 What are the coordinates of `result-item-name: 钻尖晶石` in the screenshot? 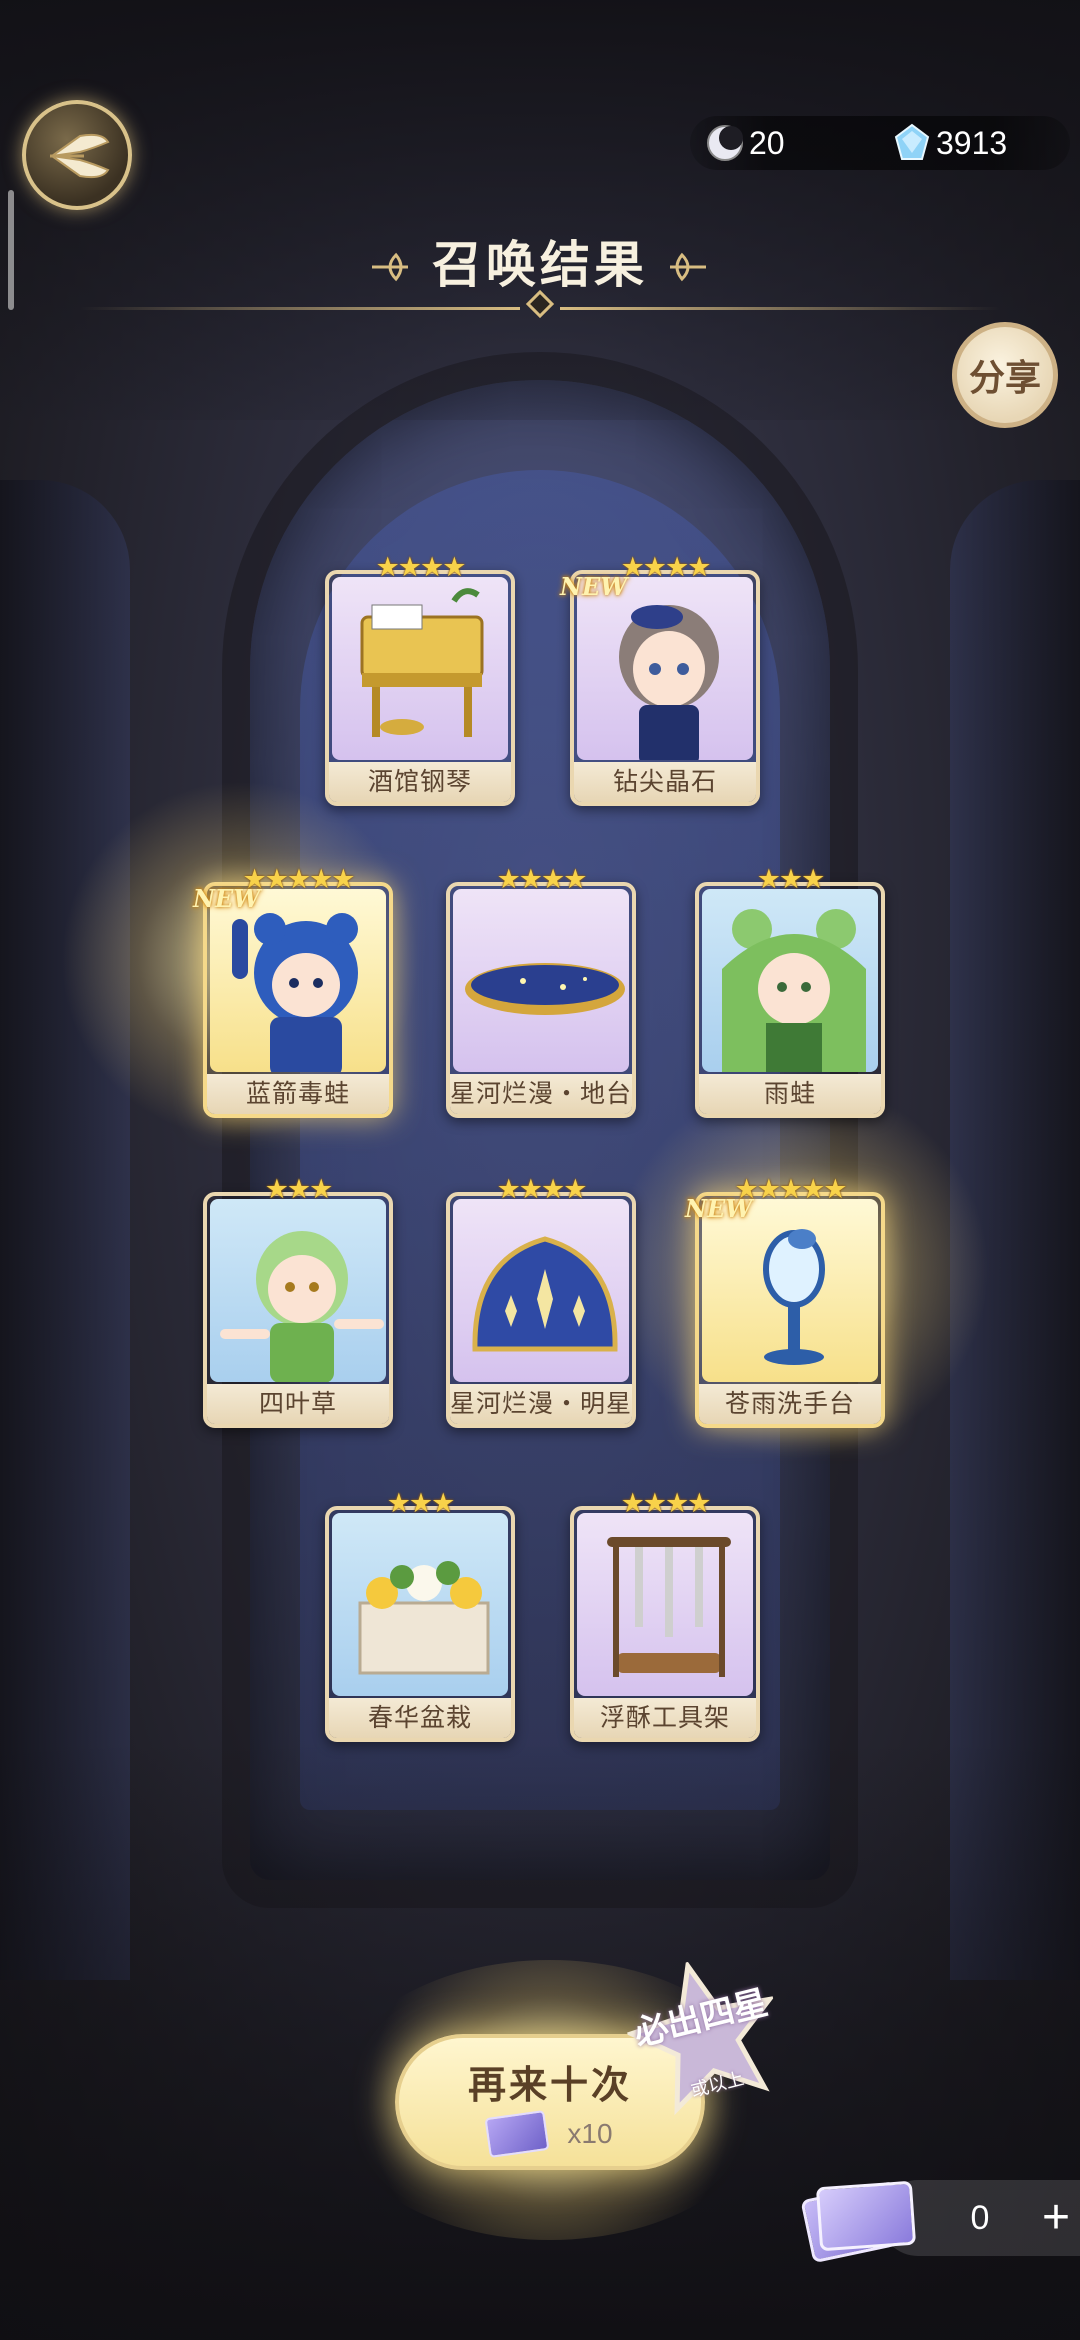 It's located at (665, 782).